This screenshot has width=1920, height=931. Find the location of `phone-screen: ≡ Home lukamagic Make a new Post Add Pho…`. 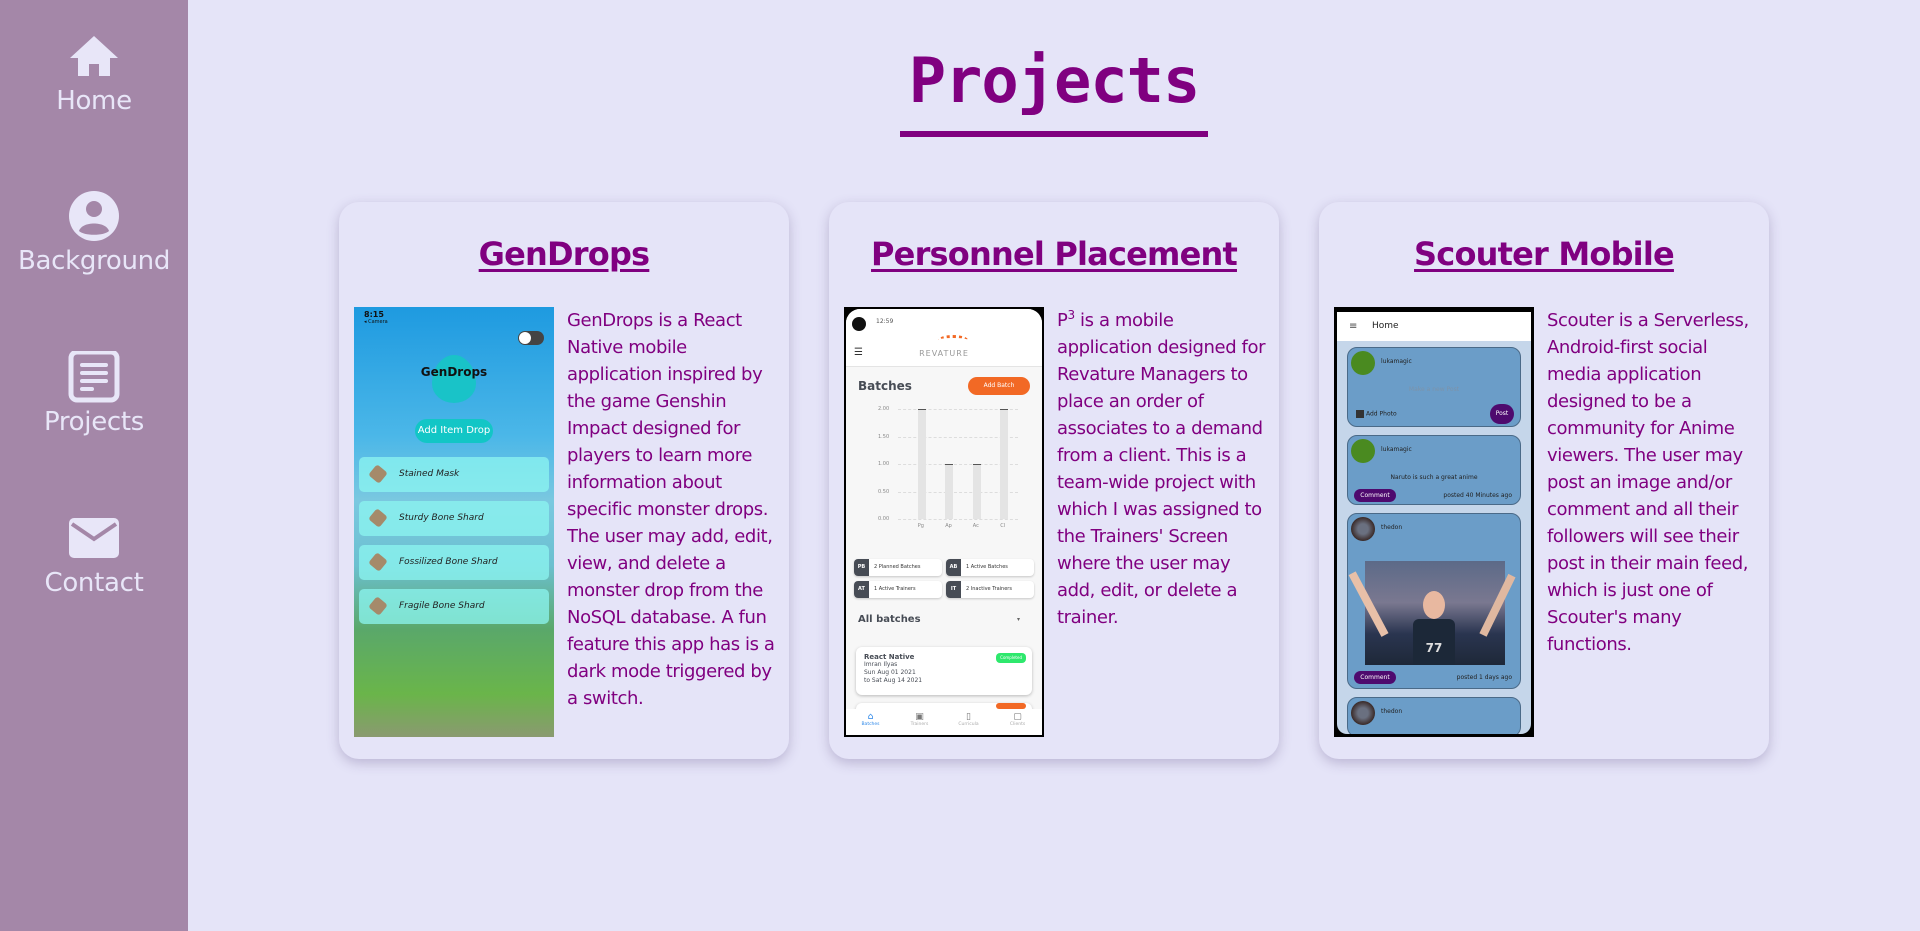

phone-screen: ≡ Home lukamagic Make a new Post Add Pho… is located at coordinates (1434, 523).